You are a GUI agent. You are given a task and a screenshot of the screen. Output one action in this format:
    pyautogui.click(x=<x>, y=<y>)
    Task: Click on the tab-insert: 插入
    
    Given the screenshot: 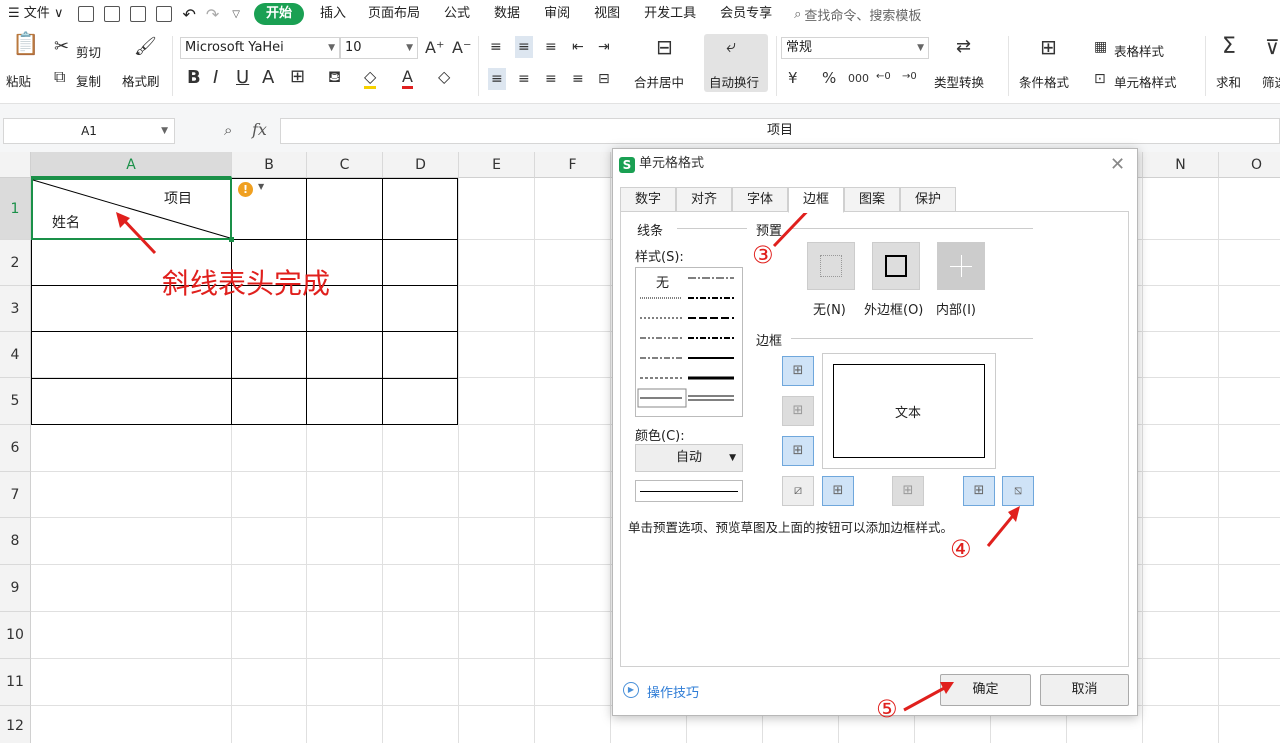 What is the action you would take?
    pyautogui.click(x=333, y=14)
    